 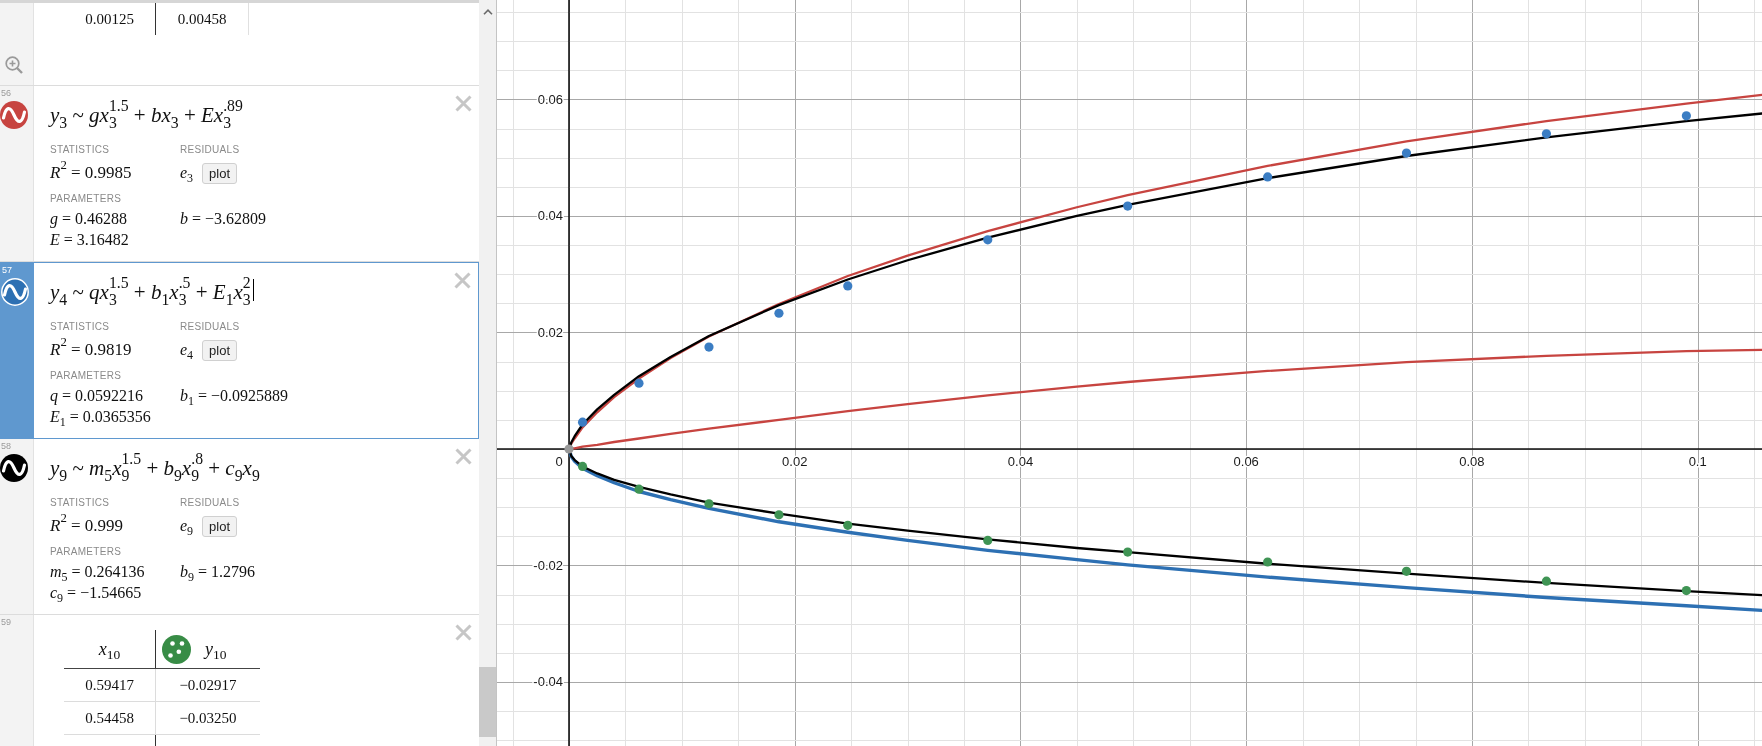 What do you see at coordinates (548, 565) in the screenshot?
I see `axis-tick-label: -0.02` at bounding box center [548, 565].